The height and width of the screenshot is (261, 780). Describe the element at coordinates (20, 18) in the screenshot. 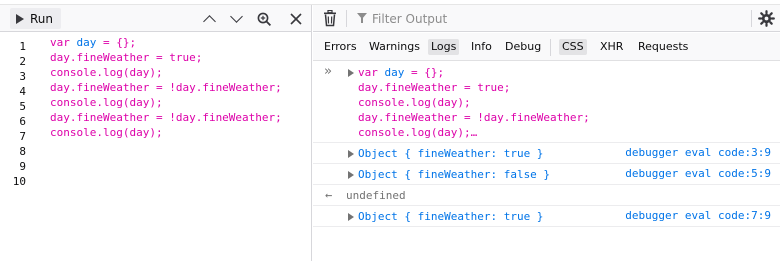

I see `play-icon` at that location.